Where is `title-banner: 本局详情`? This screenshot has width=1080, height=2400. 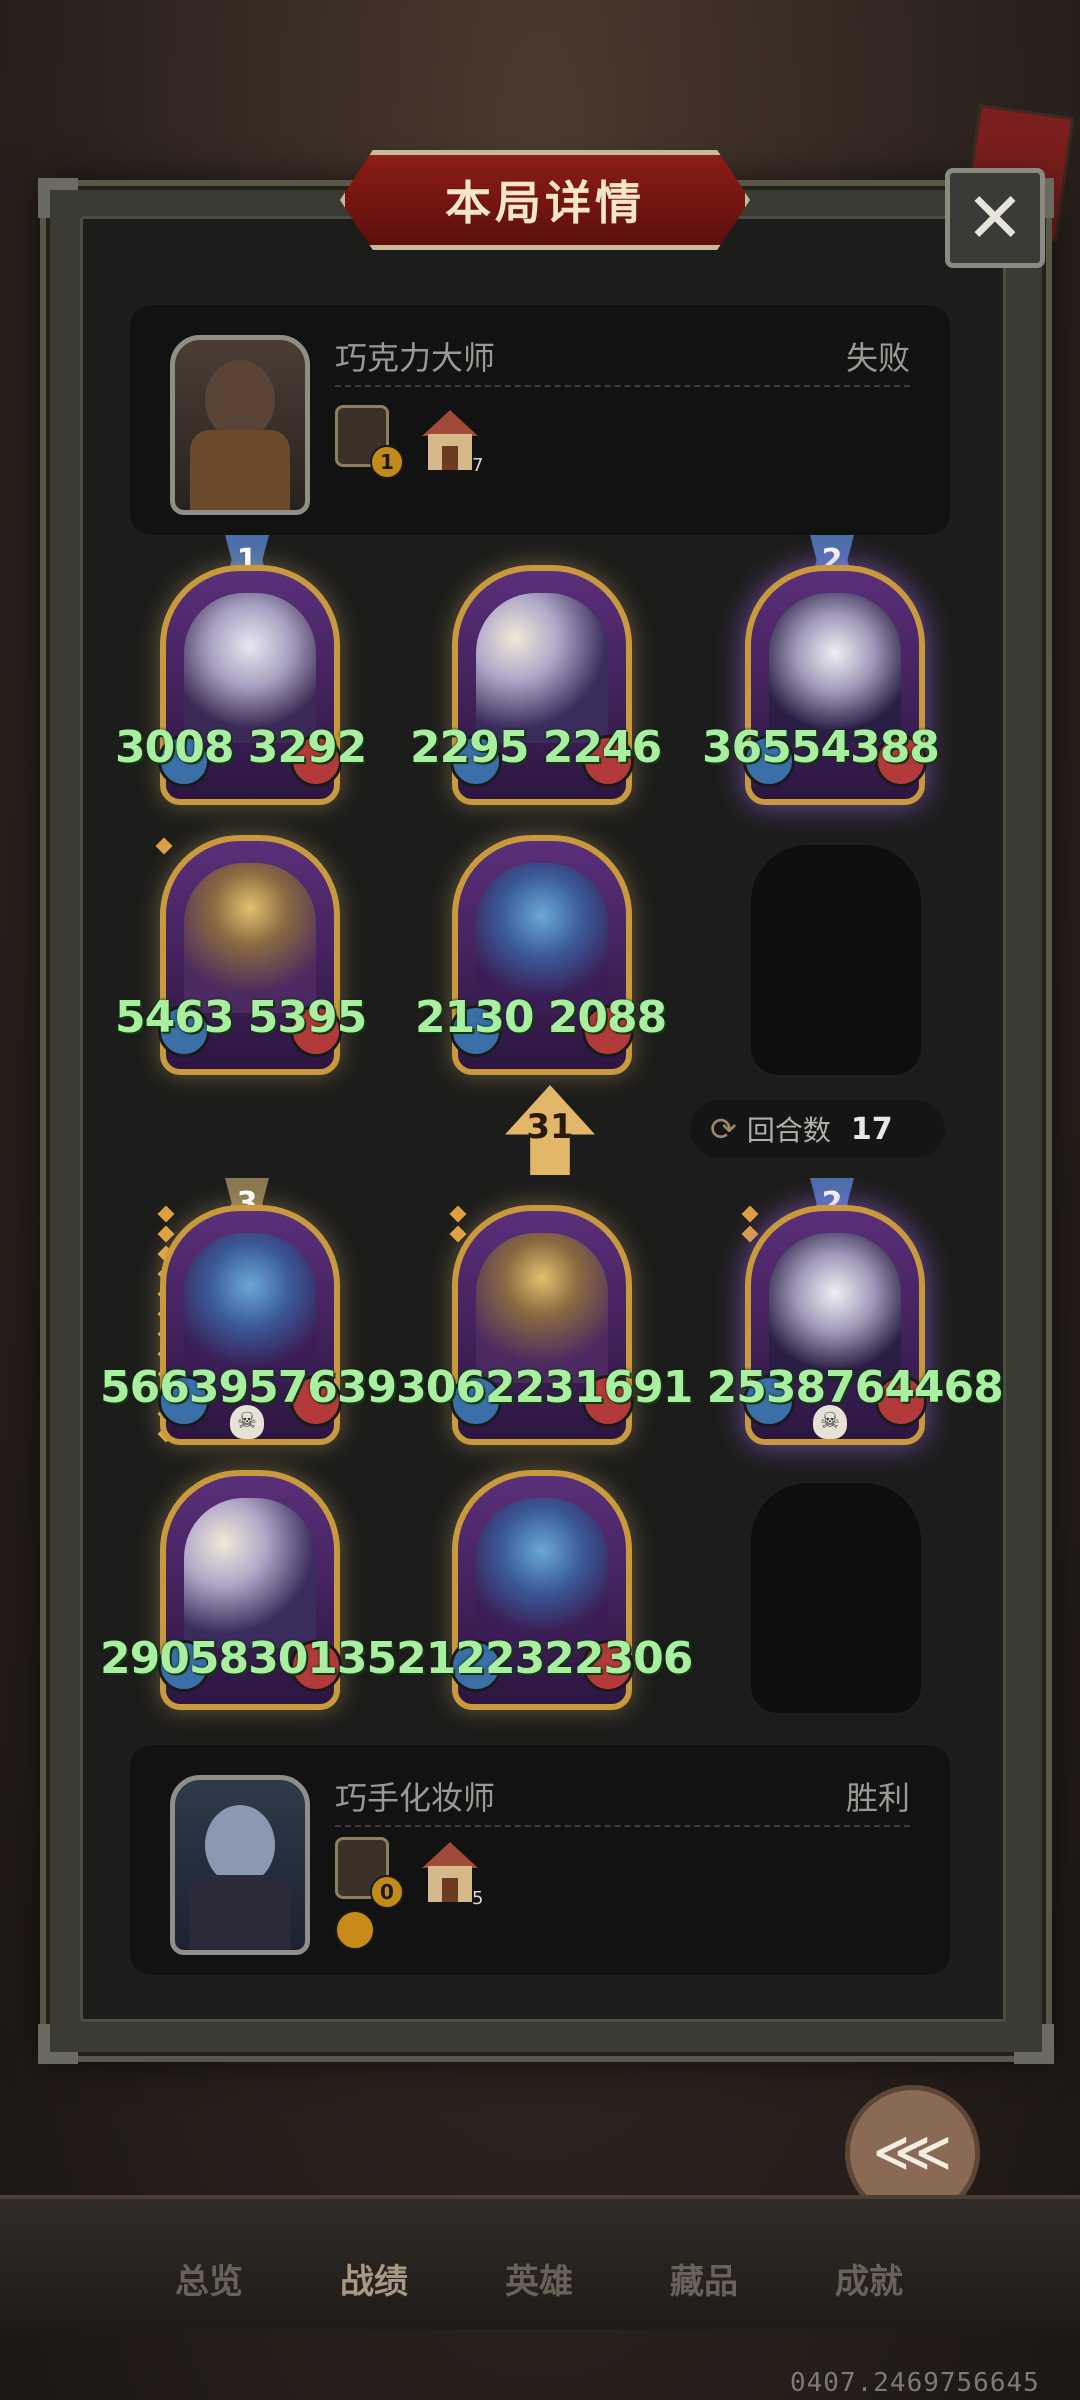 title-banner: 本局详情 is located at coordinates (545, 200).